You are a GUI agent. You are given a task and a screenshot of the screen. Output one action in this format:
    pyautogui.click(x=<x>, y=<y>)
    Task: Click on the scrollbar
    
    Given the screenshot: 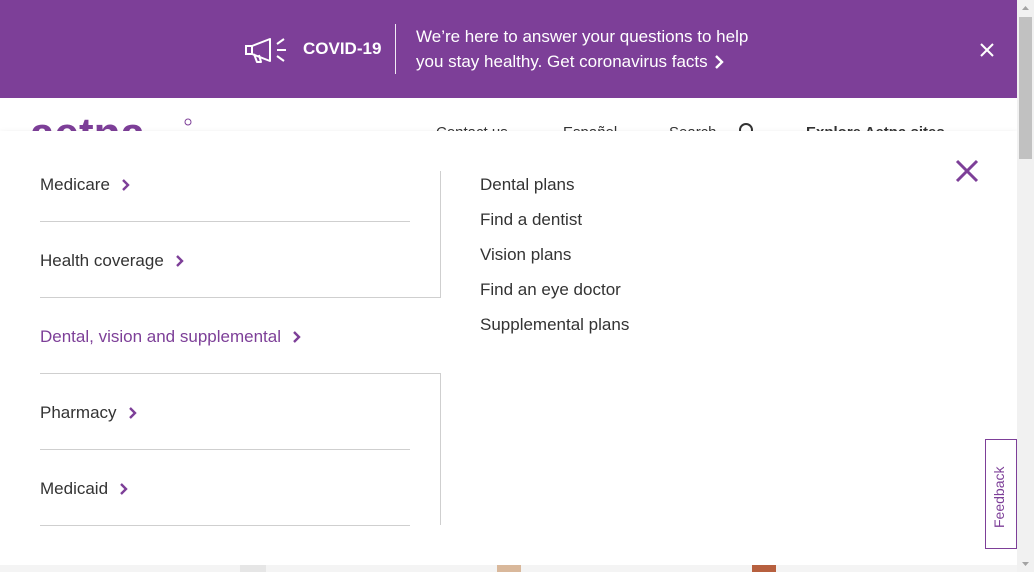 What is the action you would take?
    pyautogui.click(x=1025, y=286)
    